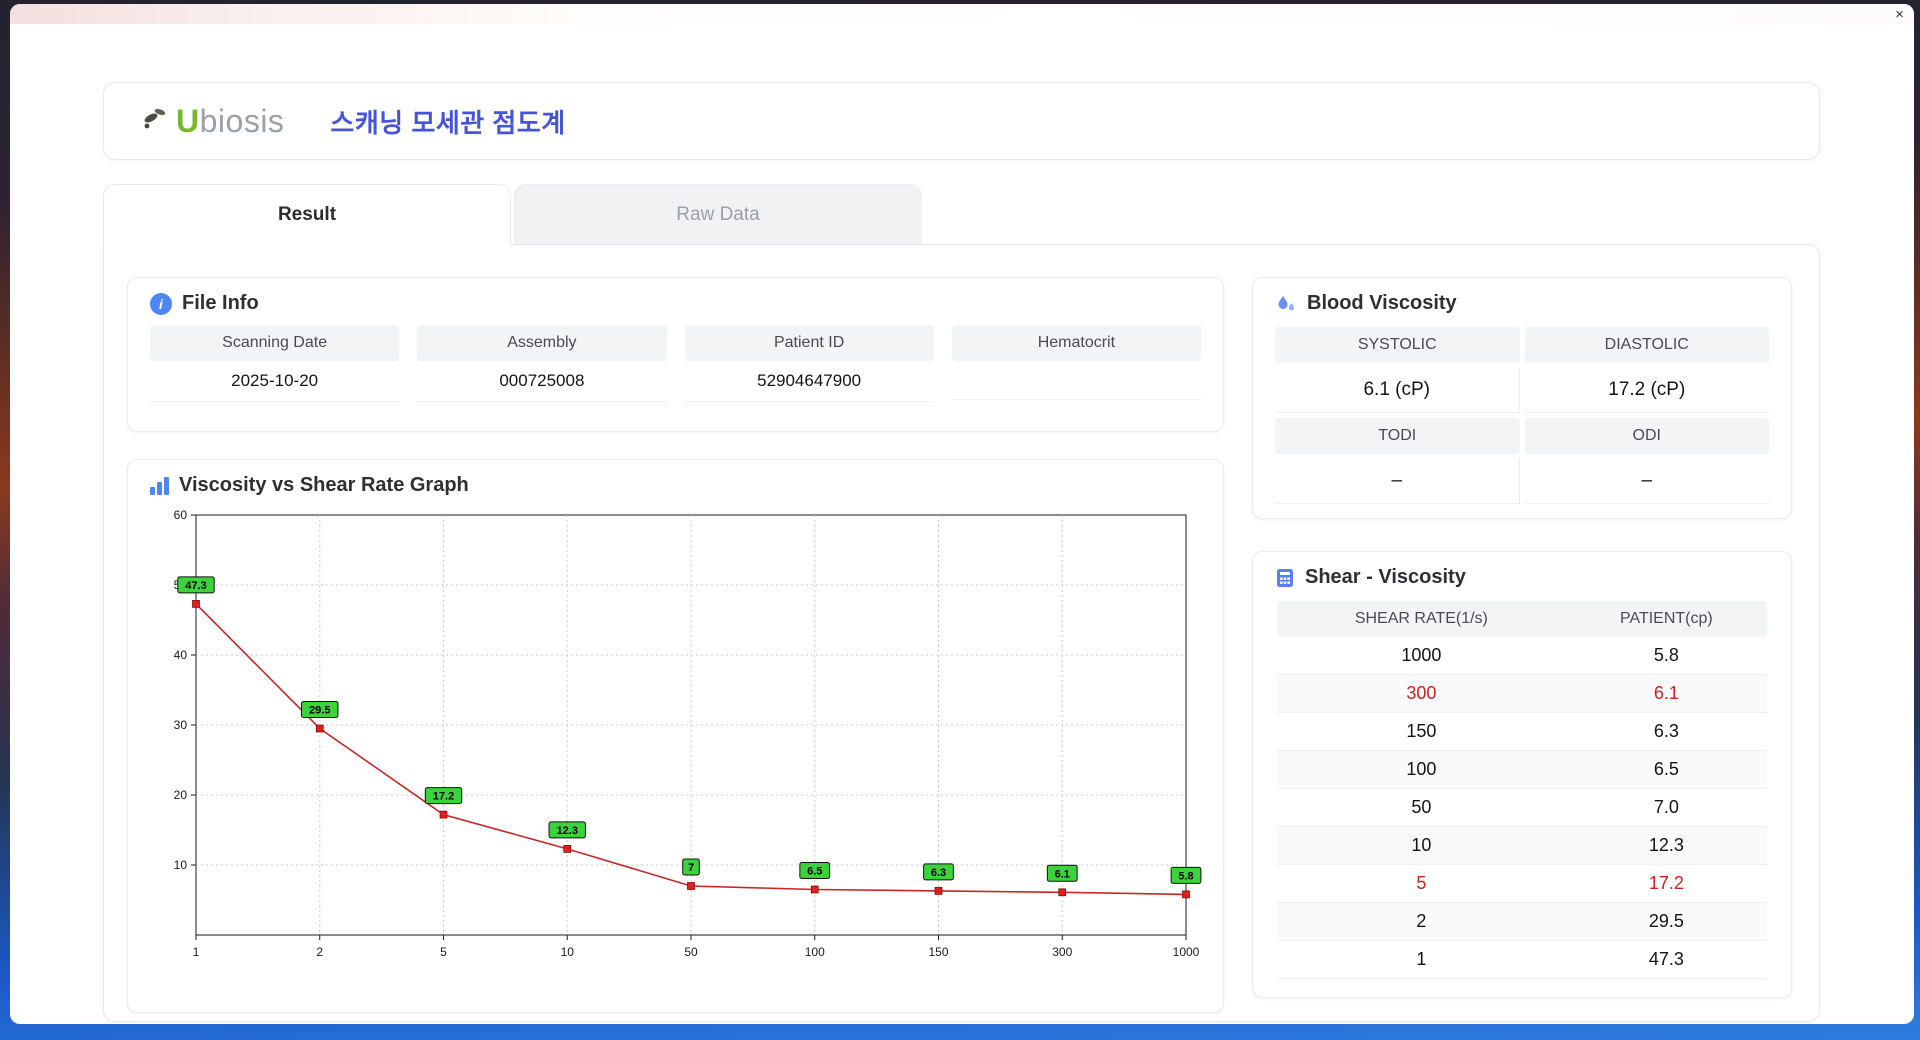 The image size is (1920, 1040). Describe the element at coordinates (567, 831) in the screenshot. I see `svg-text: 12.3` at that location.